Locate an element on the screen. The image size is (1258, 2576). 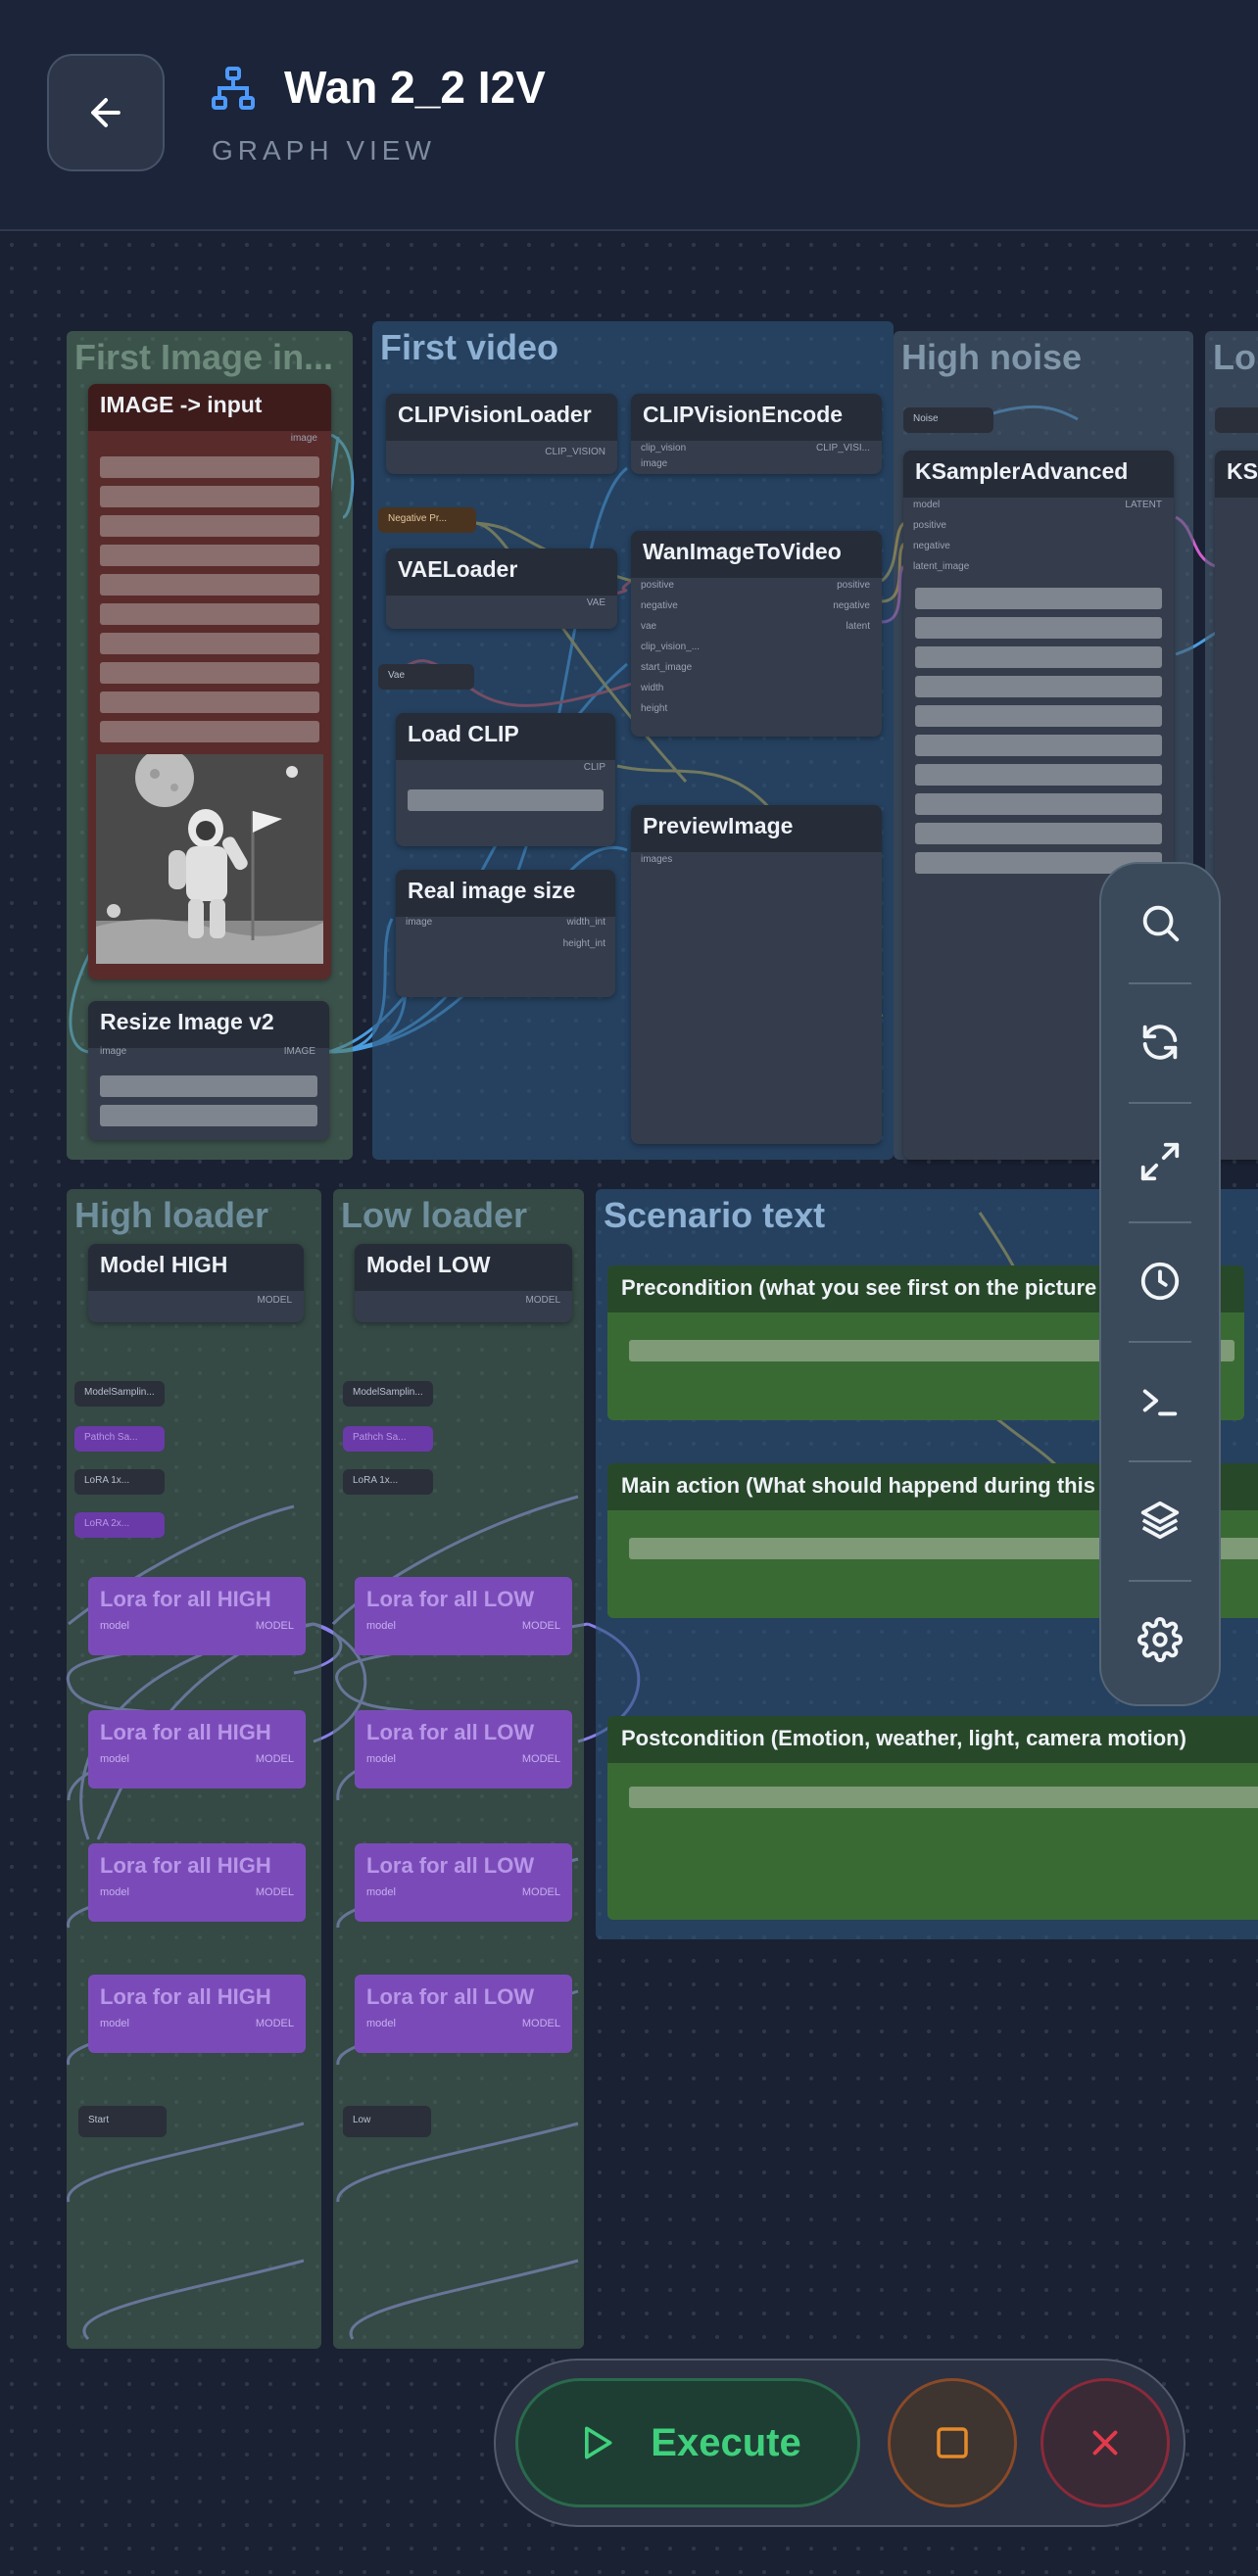
node-preview-image: PreviewImage images is located at coordinates (756, 974).